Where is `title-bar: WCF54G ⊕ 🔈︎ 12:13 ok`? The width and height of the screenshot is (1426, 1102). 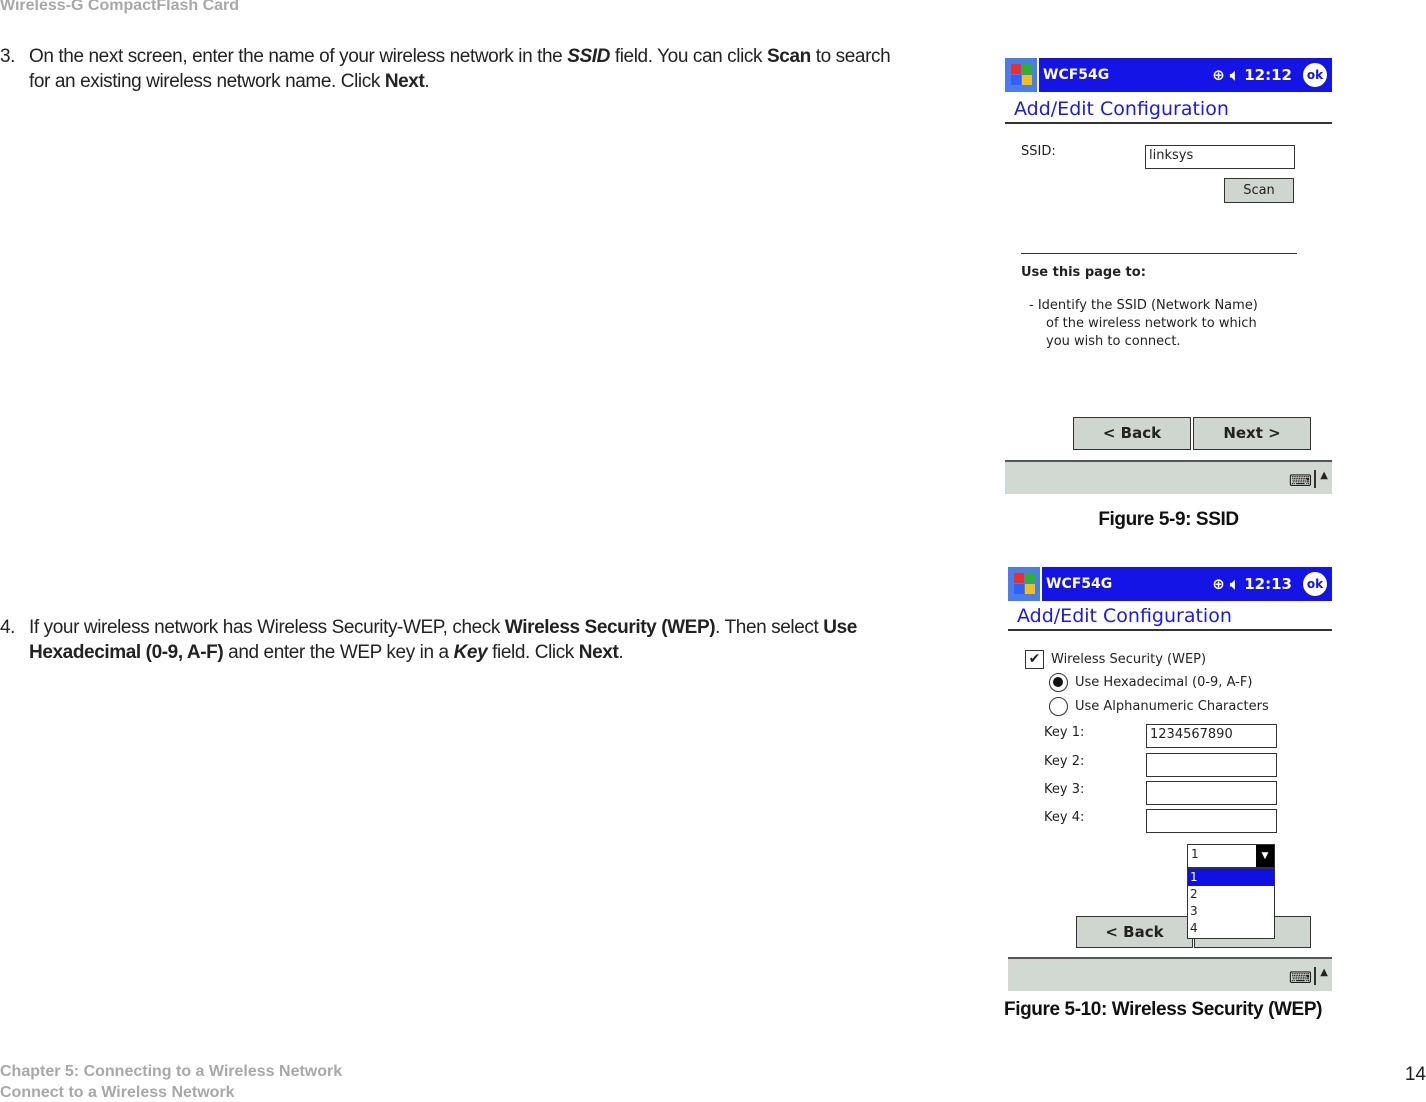 title-bar: WCF54G ⊕ 🔈︎ 12:13 ok is located at coordinates (1170, 584).